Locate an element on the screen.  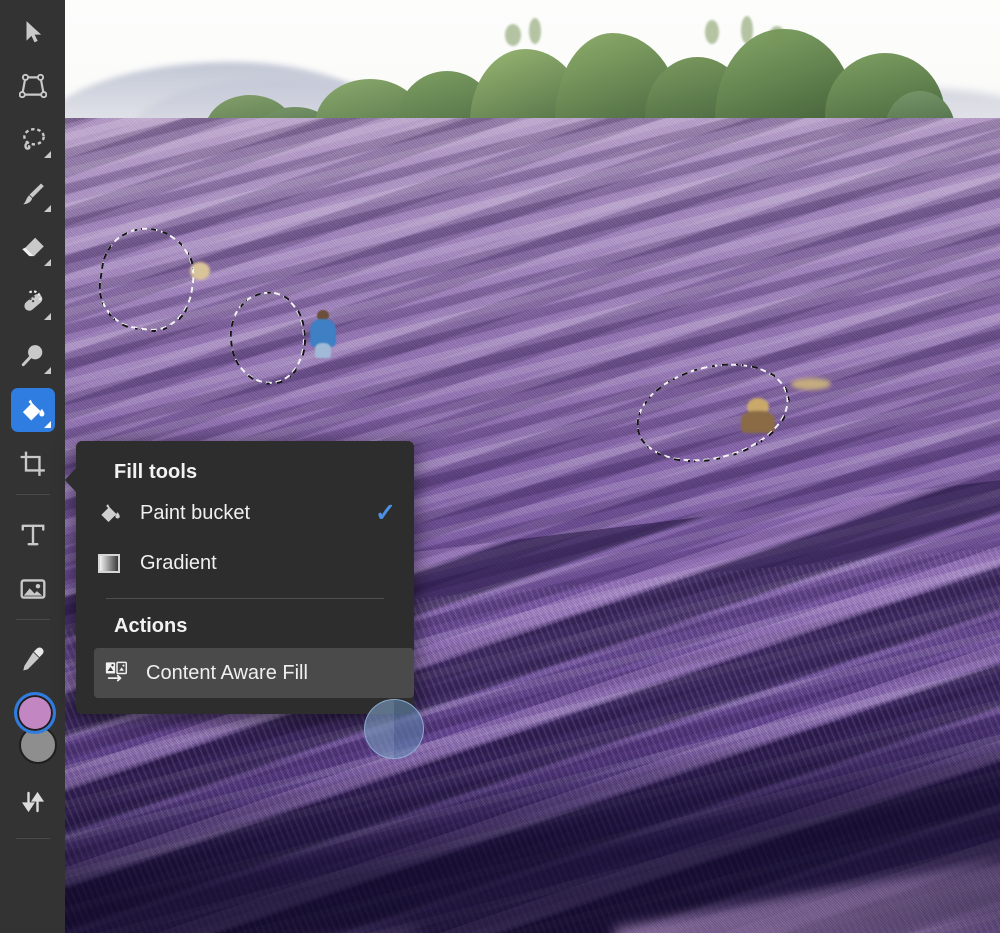
checkmark-icon: ✓ is located at coordinates (385, 512).